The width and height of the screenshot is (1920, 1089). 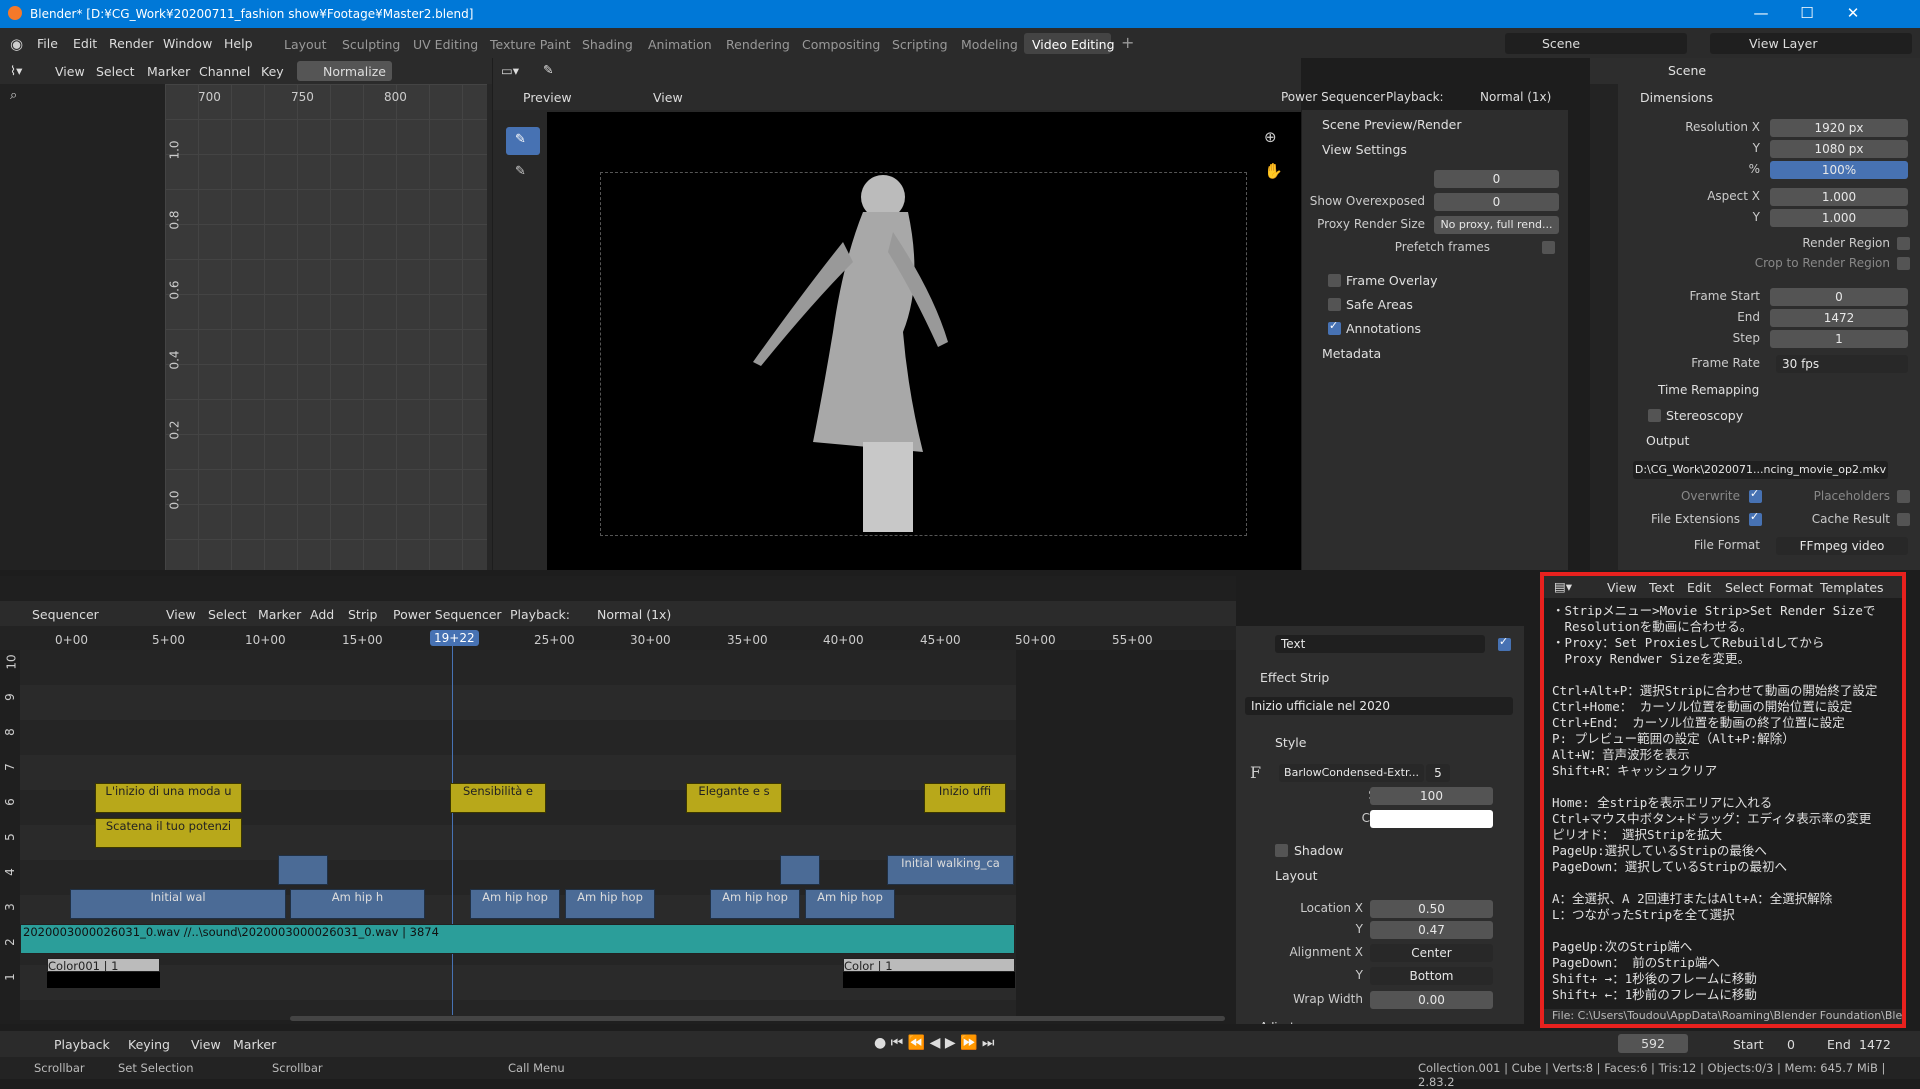 I want to click on movie-strip: Am hip h, so click(x=357, y=904).